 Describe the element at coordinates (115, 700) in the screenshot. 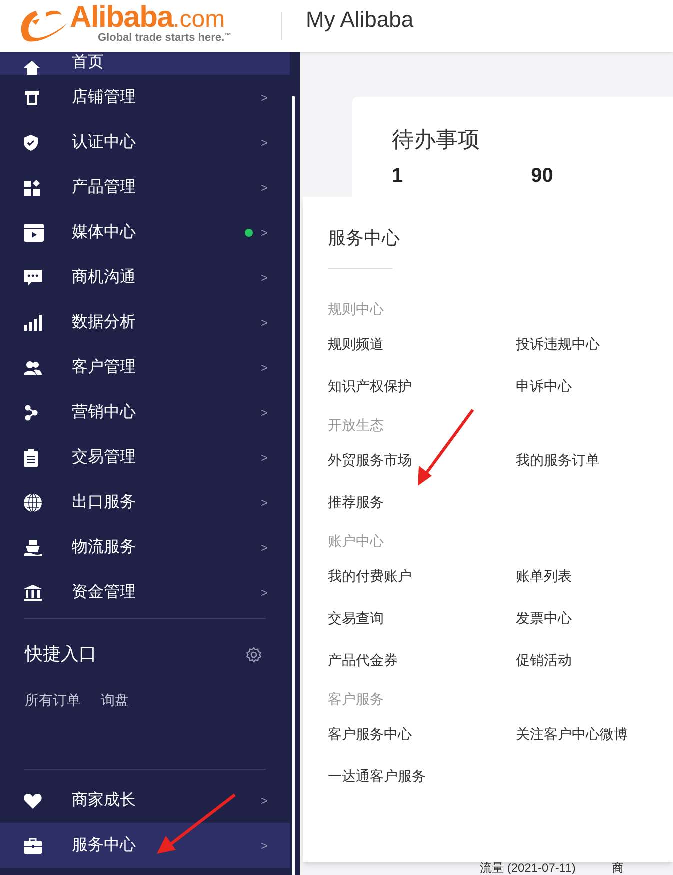

I see `shortcut-link: 询盘` at that location.